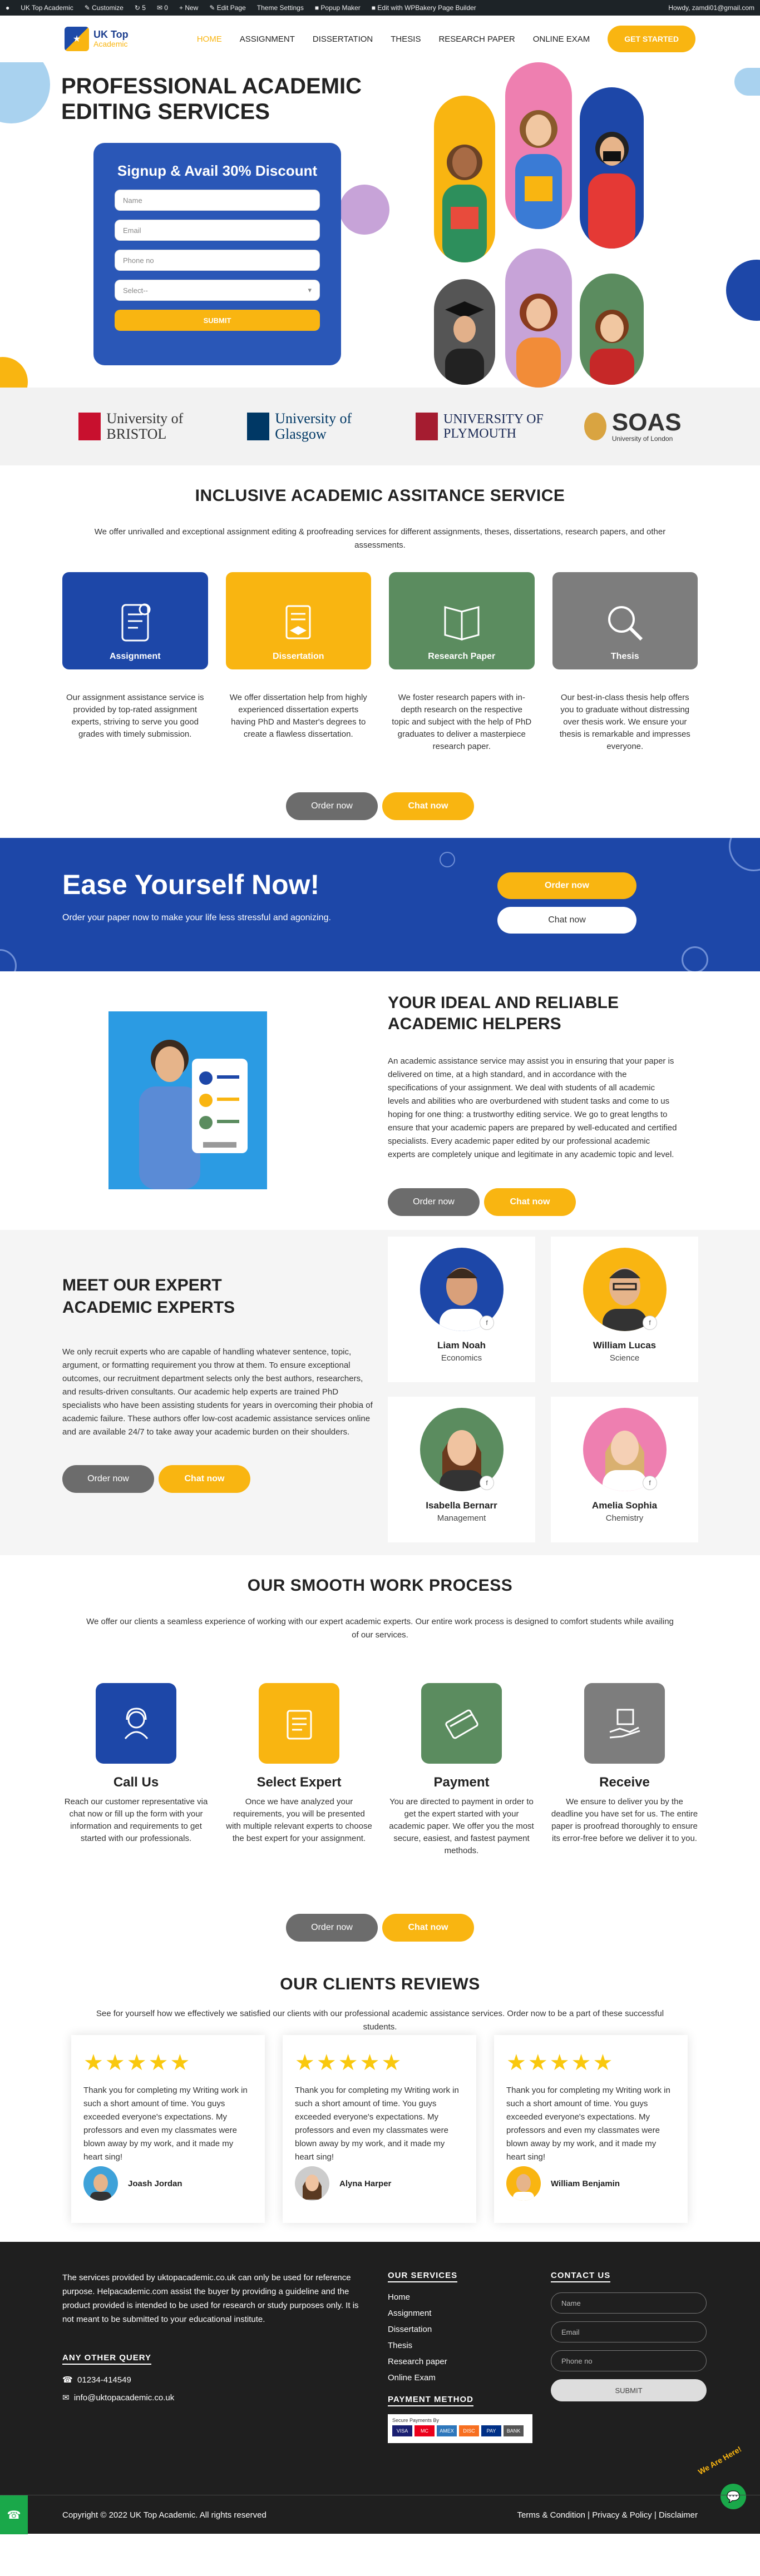  What do you see at coordinates (188, 8) in the screenshot?
I see `admin-new: + New` at bounding box center [188, 8].